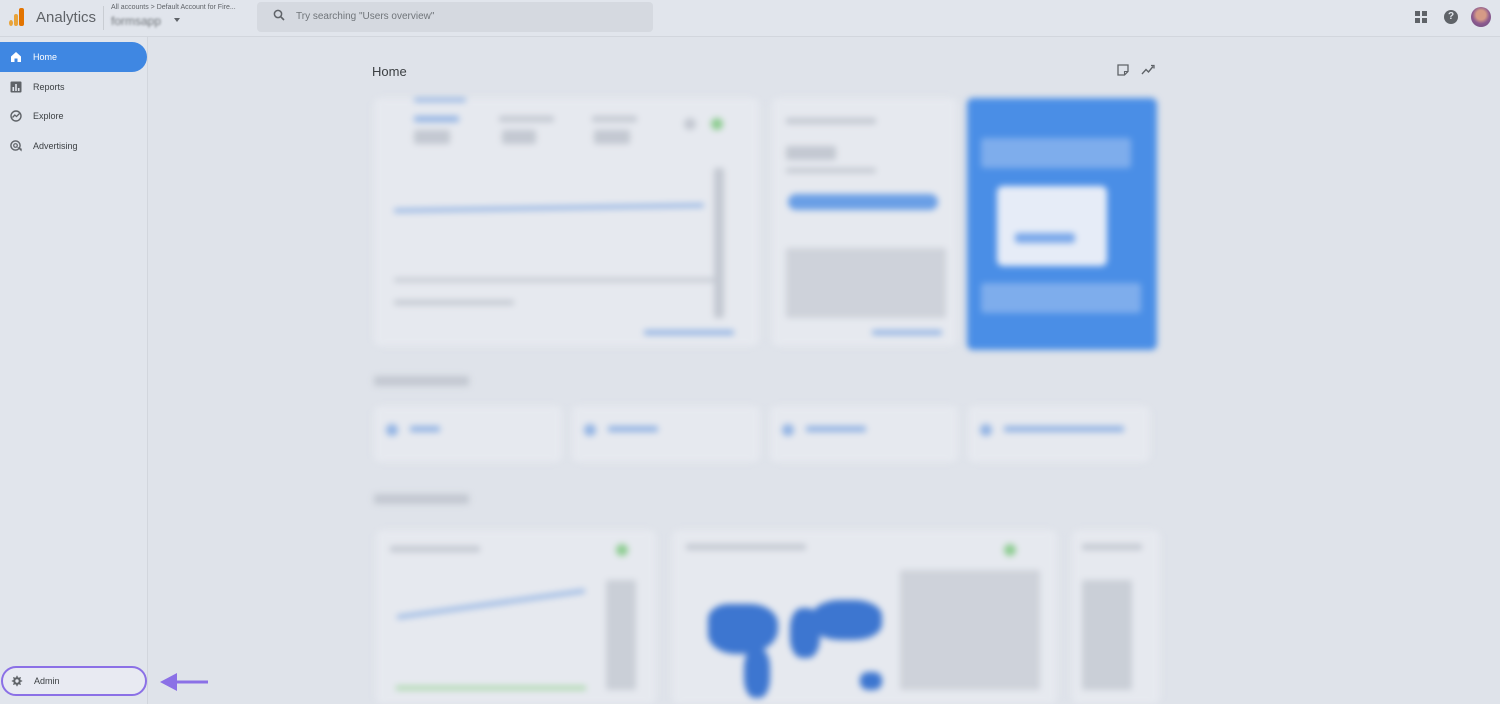 This screenshot has height=704, width=1500. I want to click on promo-card, so click(1062, 224).